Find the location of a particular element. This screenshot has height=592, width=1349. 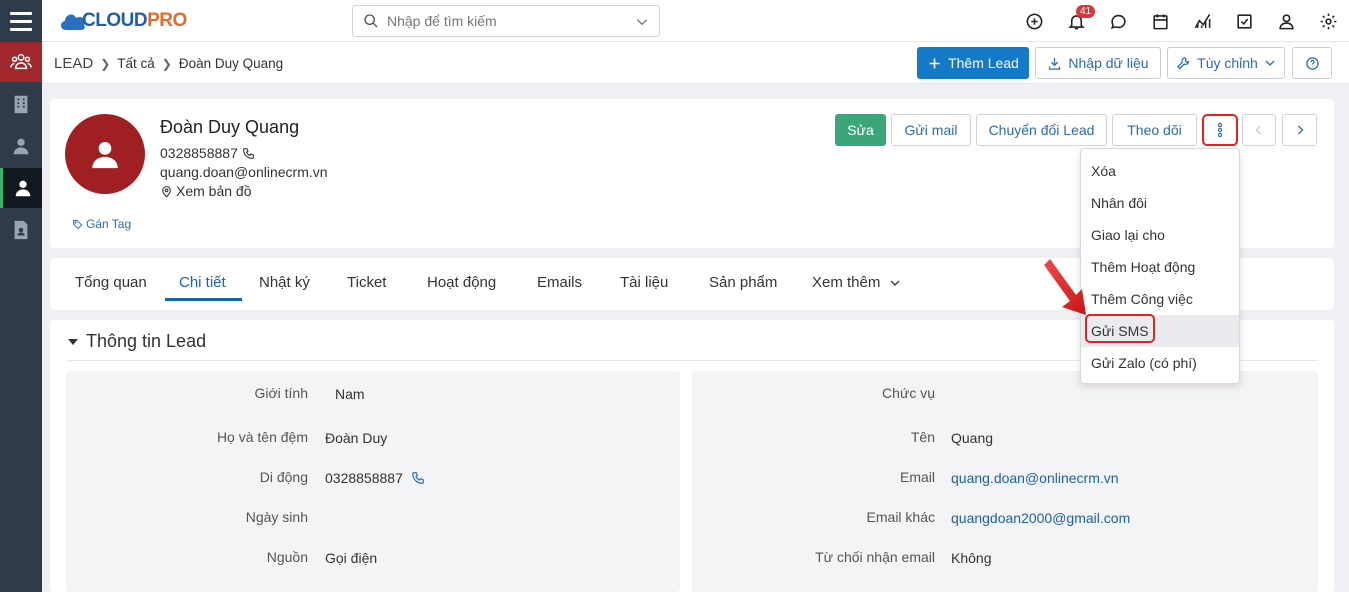

lead-email-value: quang.doan@onlinecrm.vn is located at coordinates (244, 172).